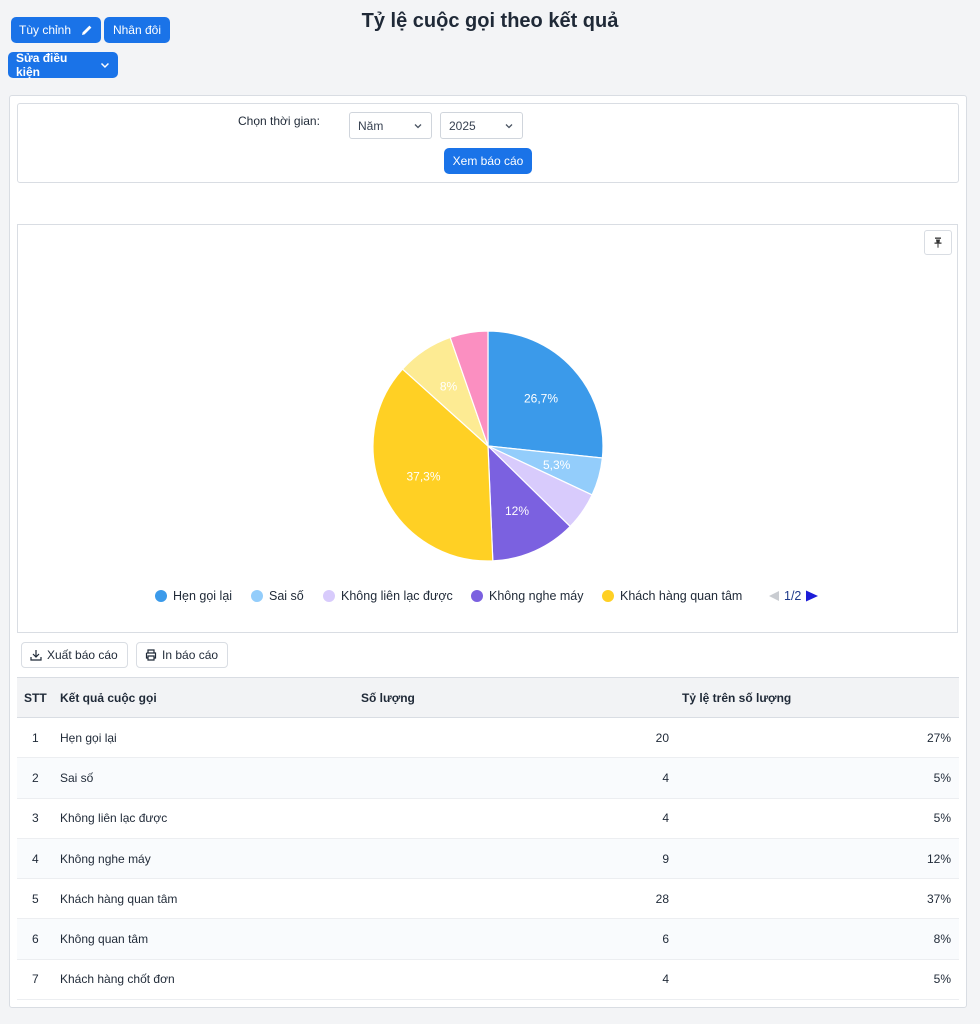 This screenshot has width=980, height=1024. Describe the element at coordinates (190, 655) in the screenshot. I see `print-label: In báo cáo` at that location.